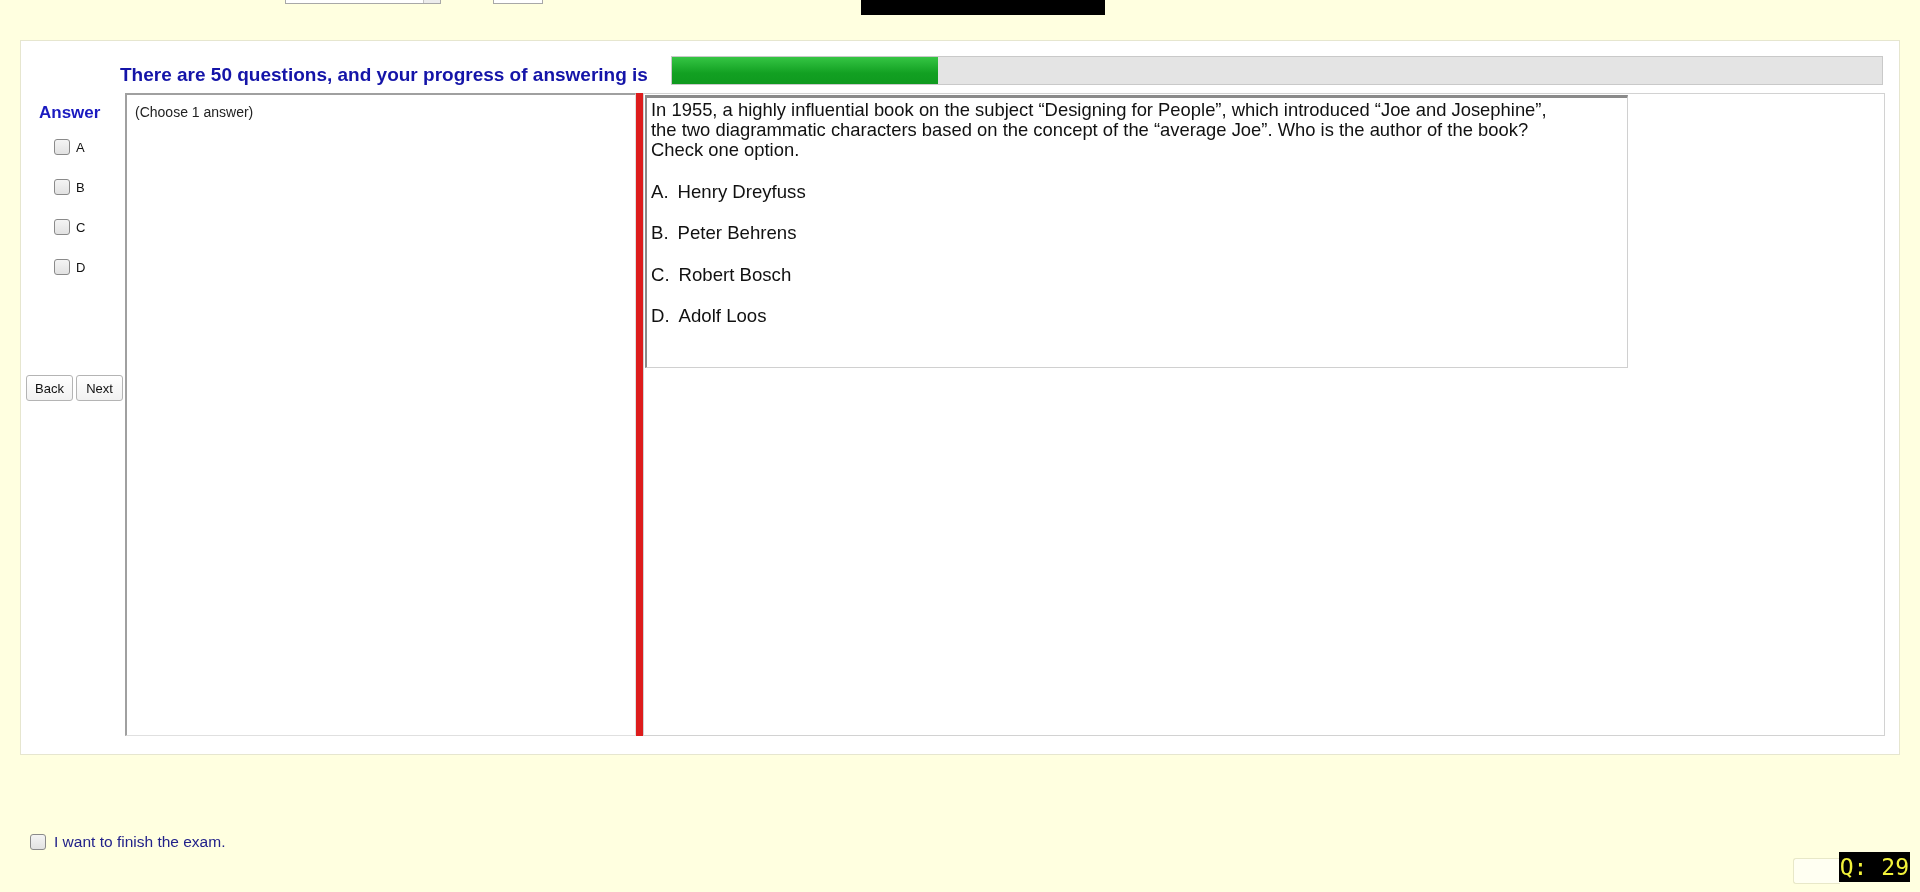 This screenshot has width=1920, height=892. Describe the element at coordinates (80, 187) in the screenshot. I see `checkbox-label: B` at that location.